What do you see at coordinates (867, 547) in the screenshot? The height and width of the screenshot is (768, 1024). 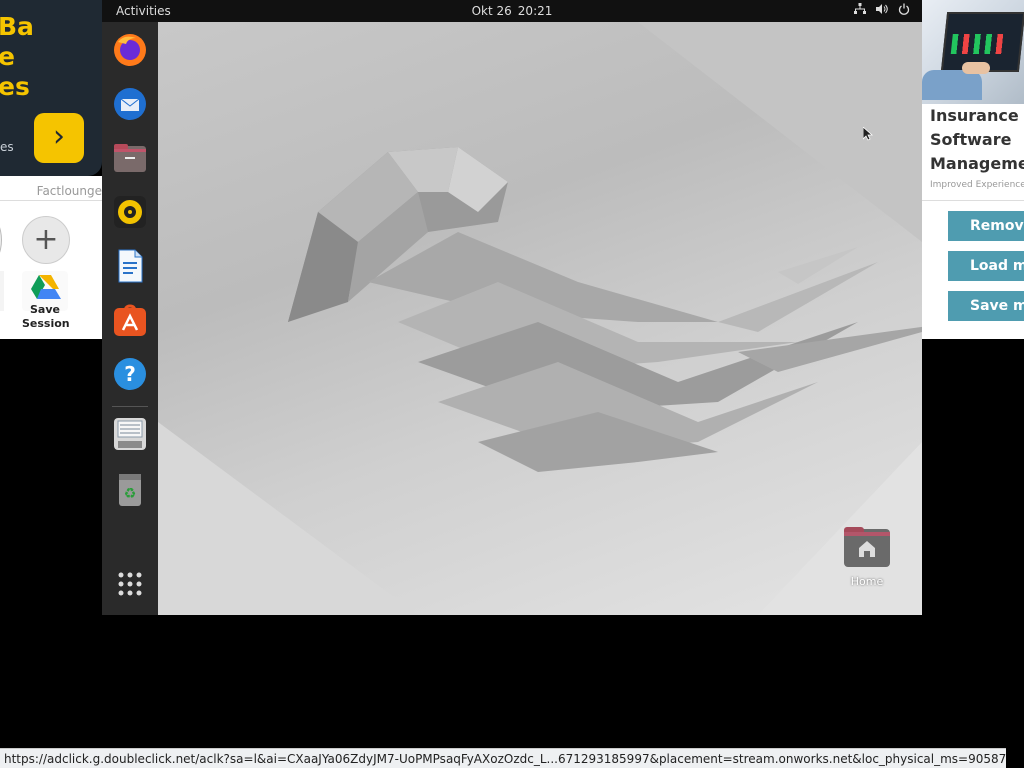 I see `home-folder-icon` at bounding box center [867, 547].